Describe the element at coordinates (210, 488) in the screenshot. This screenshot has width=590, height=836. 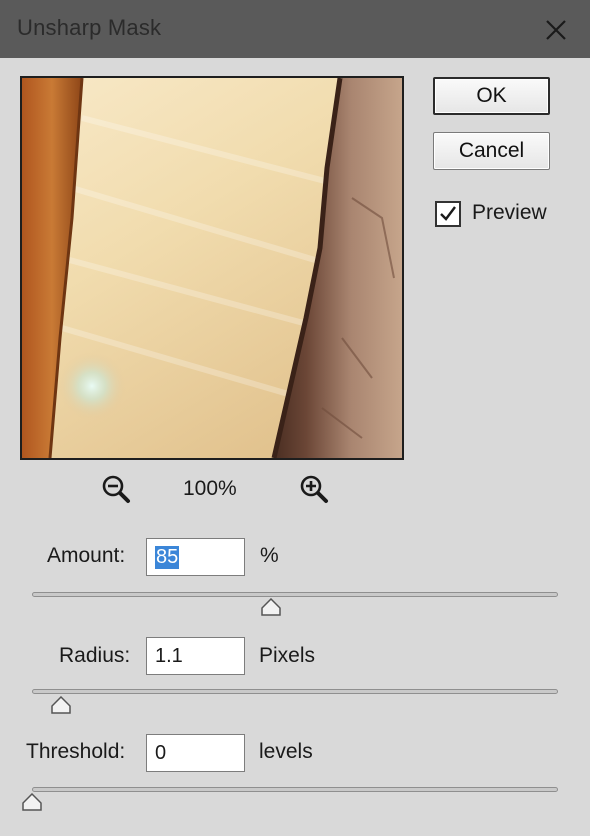
I see `zoom-level: 100%` at that location.